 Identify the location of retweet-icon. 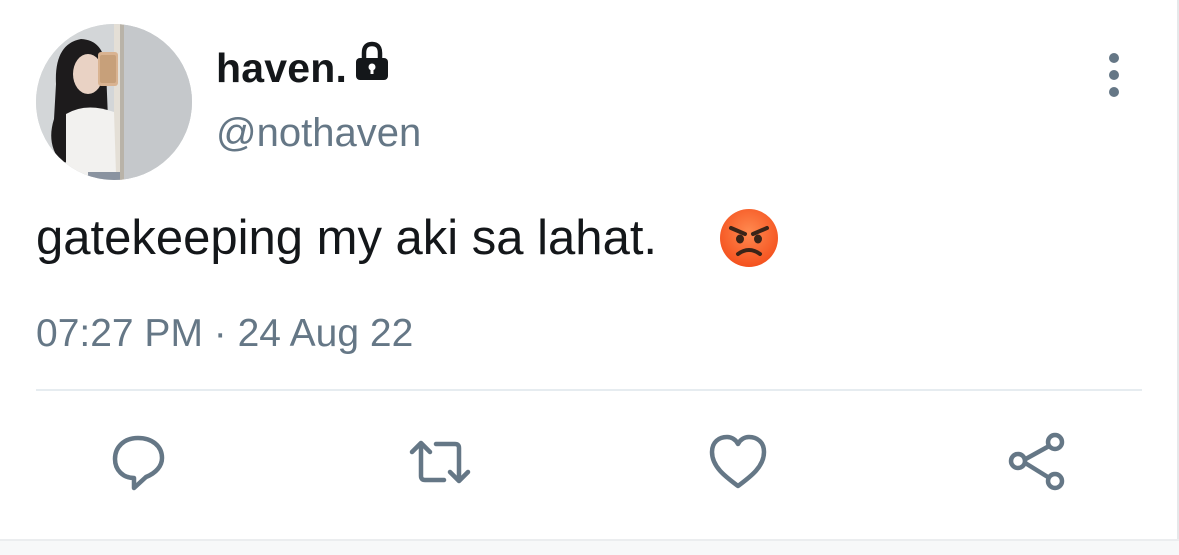
(440, 462).